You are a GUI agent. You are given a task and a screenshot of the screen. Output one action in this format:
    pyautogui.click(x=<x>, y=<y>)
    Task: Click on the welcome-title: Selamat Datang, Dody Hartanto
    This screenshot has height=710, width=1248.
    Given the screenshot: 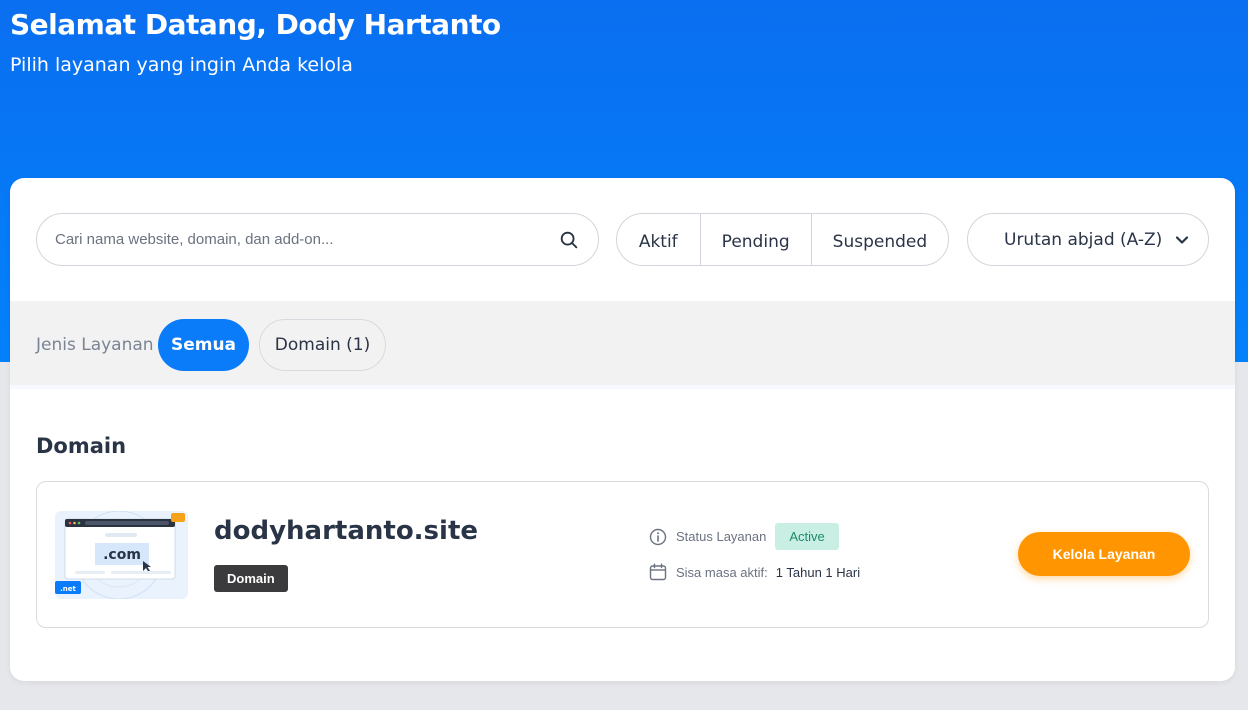 What is the action you would take?
    pyautogui.click(x=255, y=24)
    